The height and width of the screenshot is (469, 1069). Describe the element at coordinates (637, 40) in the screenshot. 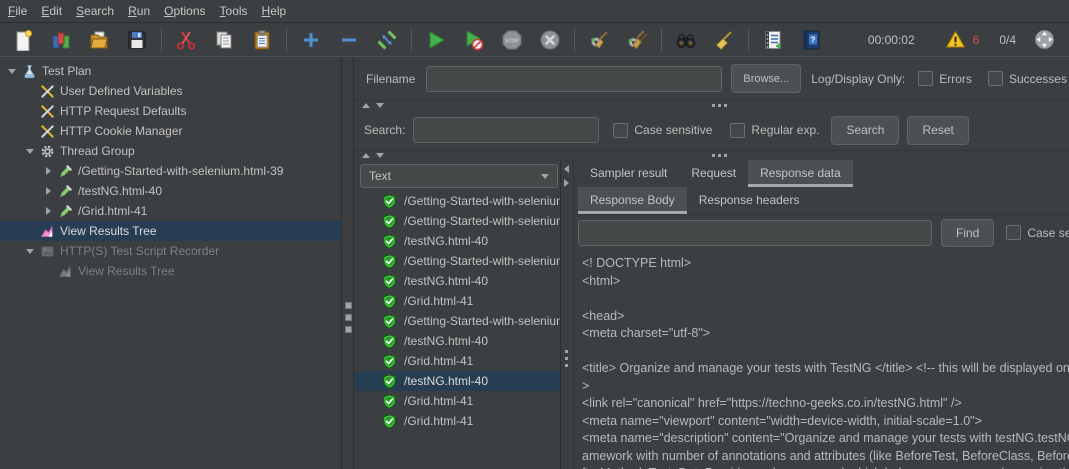

I see `clear-all-button` at that location.